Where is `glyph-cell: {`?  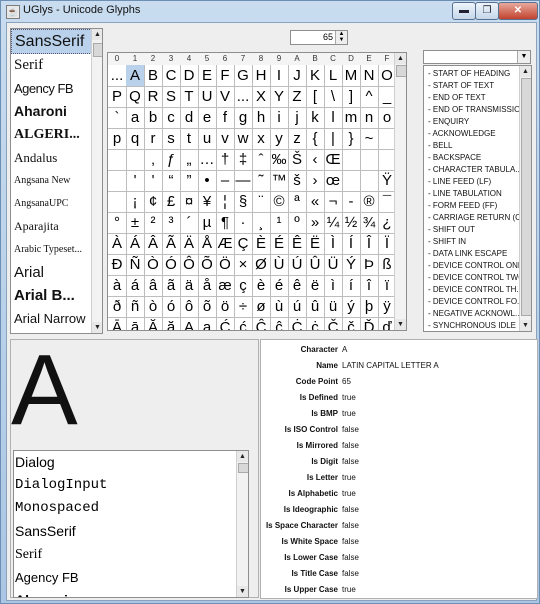 glyph-cell: { is located at coordinates (315, 139).